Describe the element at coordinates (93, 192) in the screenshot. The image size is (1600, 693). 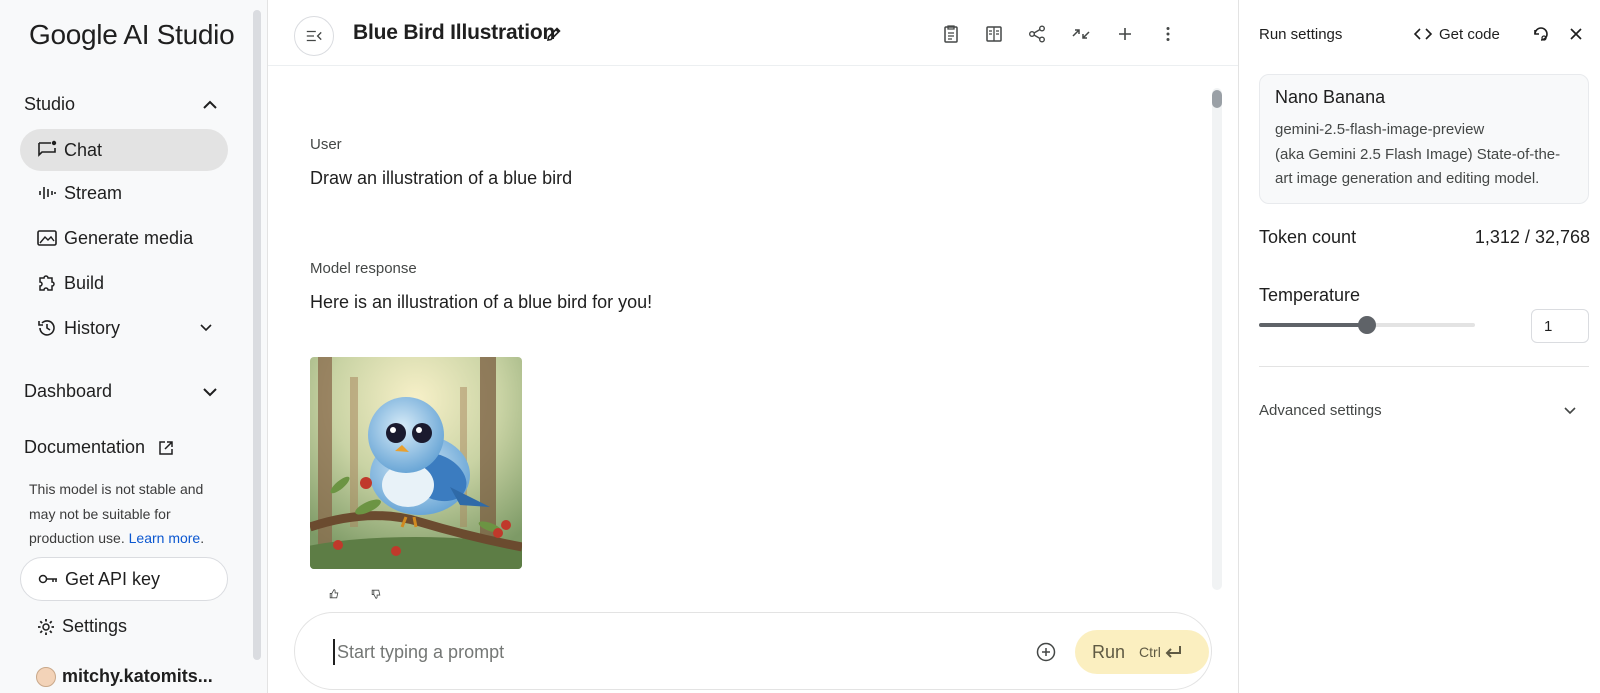
I see `sidebar-item-label: Stream` at that location.